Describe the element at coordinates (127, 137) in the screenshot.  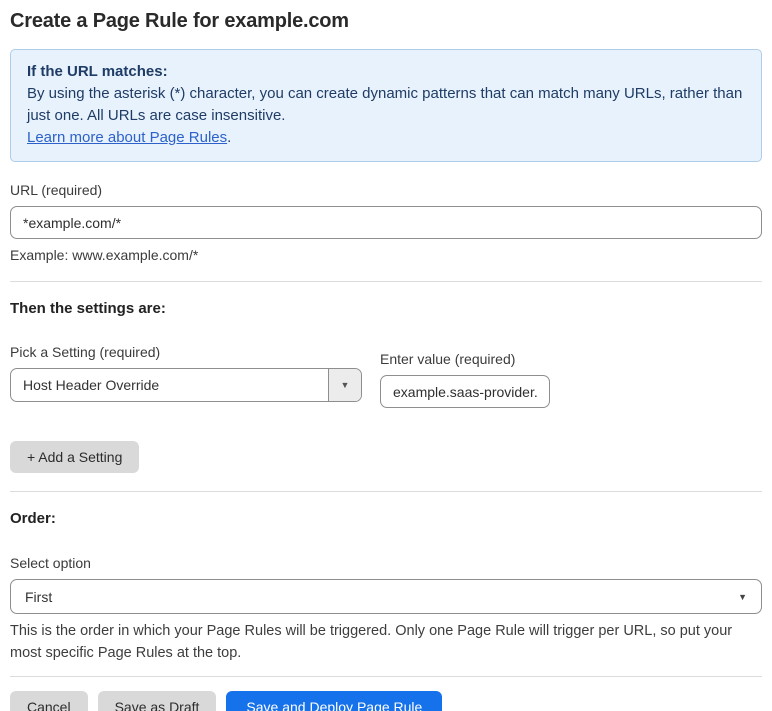
I see `learn-more-link: Learn more about Page Rules` at that location.